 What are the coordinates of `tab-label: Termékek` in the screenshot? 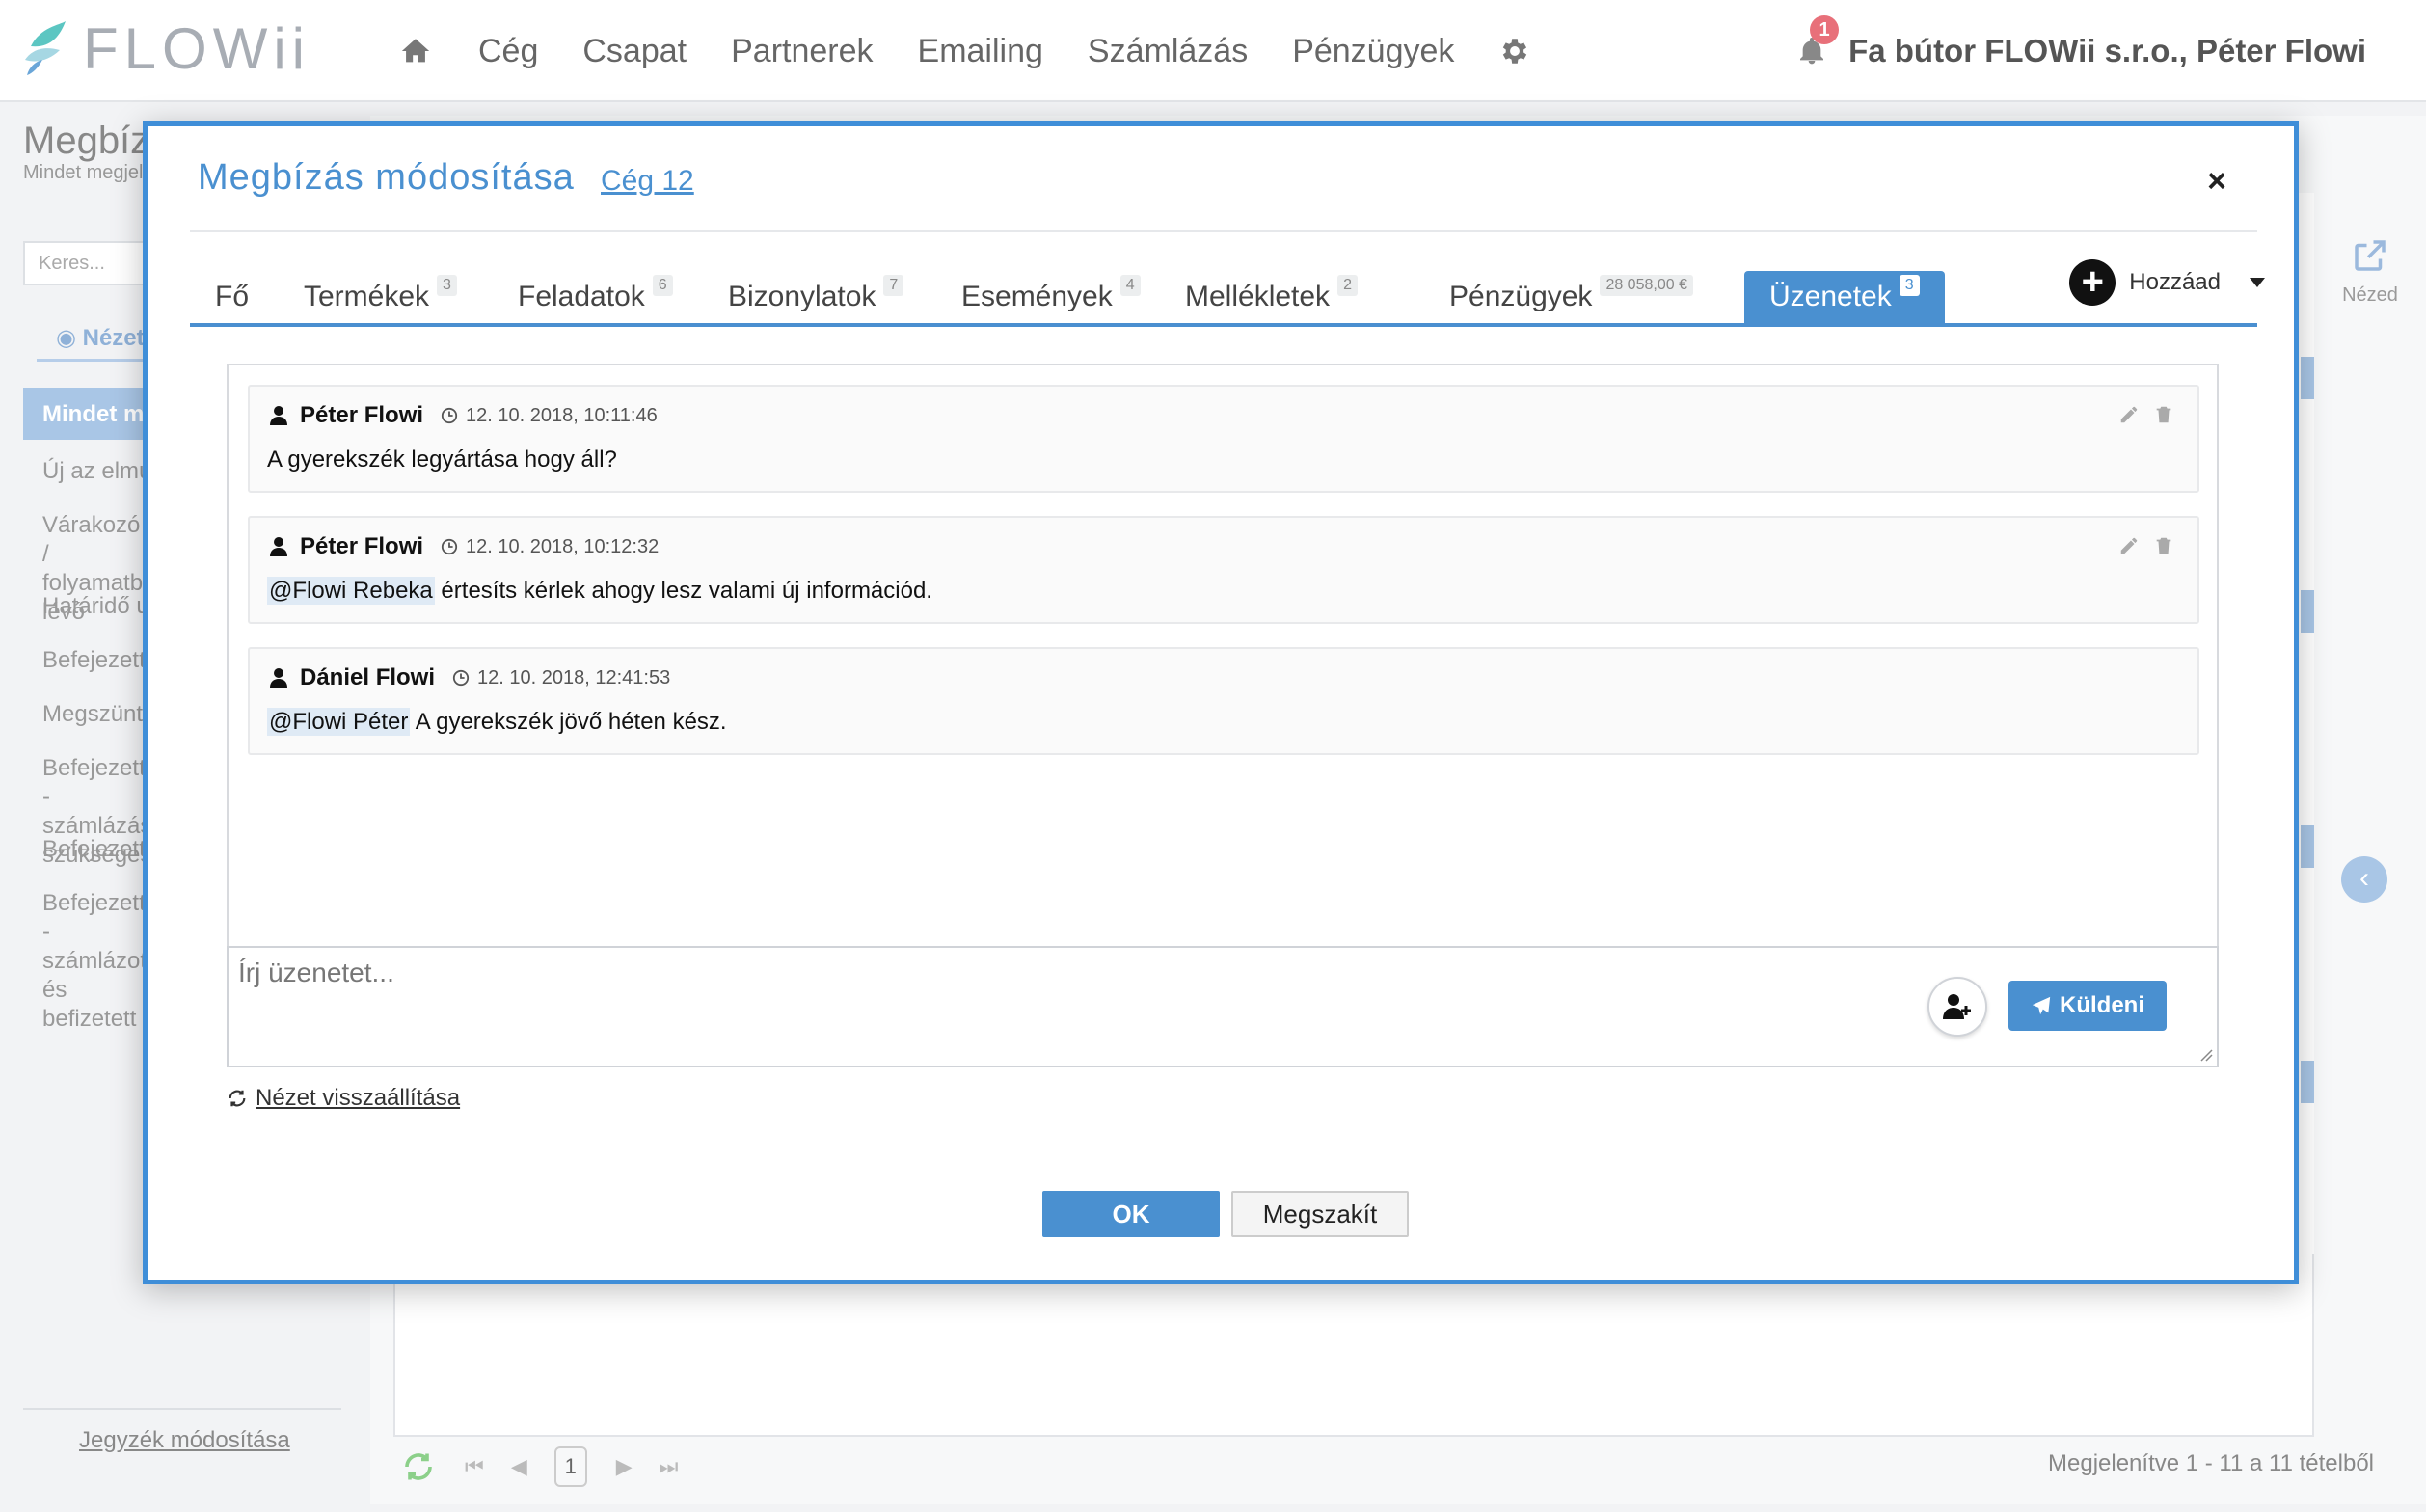 It's located at (367, 296).